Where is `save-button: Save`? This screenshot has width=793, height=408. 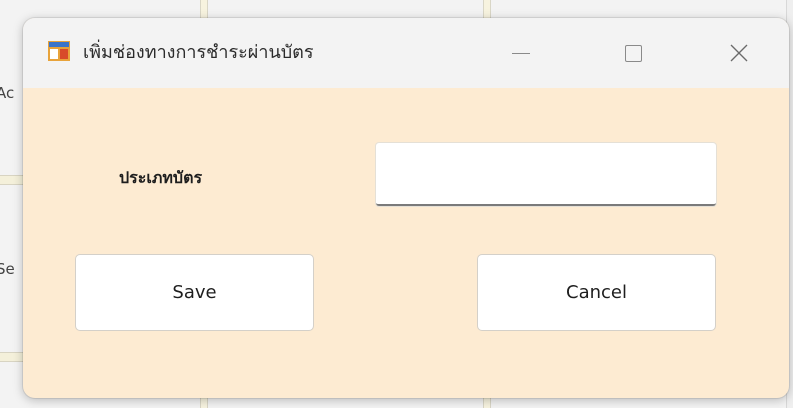 save-button: Save is located at coordinates (194, 292).